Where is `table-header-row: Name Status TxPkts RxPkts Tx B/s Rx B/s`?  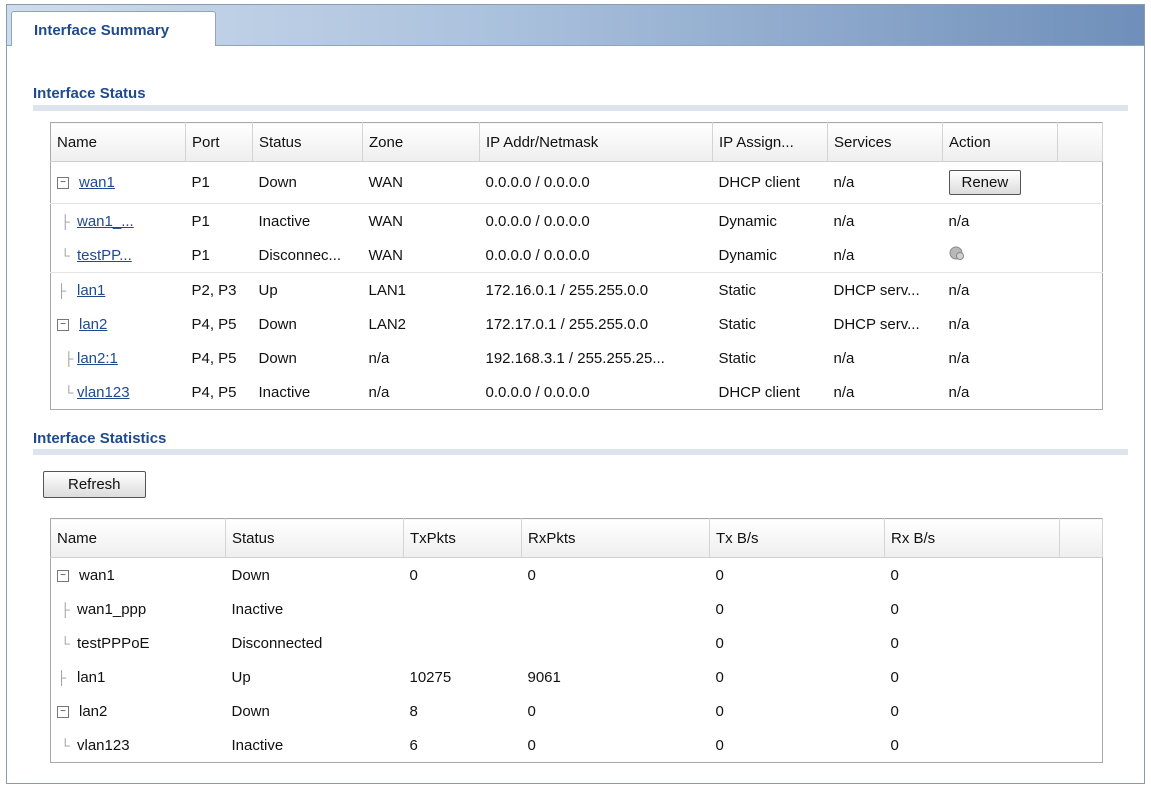 table-header-row: Name Status TxPkts RxPkts Tx B/s Rx B/s is located at coordinates (576, 538).